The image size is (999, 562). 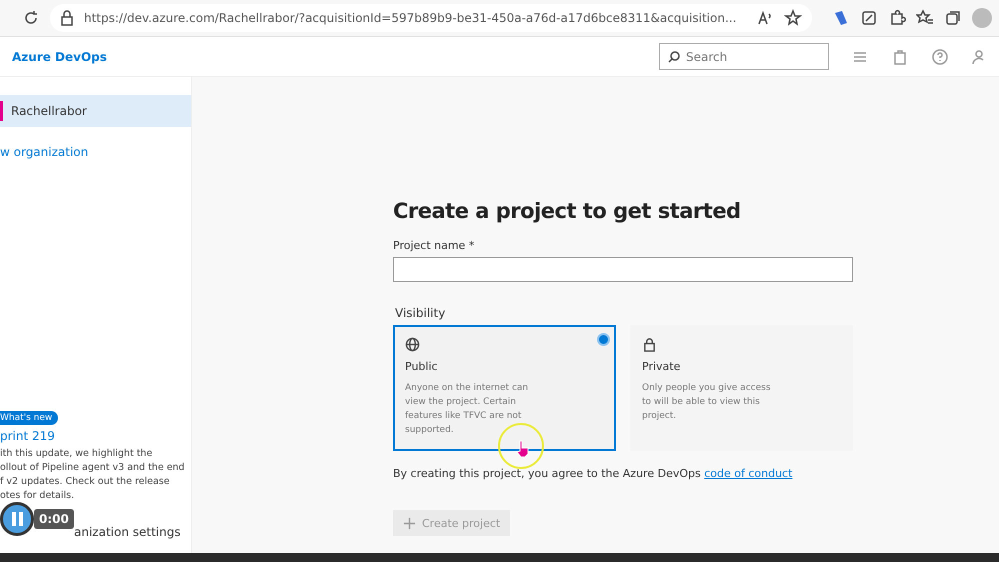 What do you see at coordinates (940, 57) in the screenshot?
I see `help-icon` at bounding box center [940, 57].